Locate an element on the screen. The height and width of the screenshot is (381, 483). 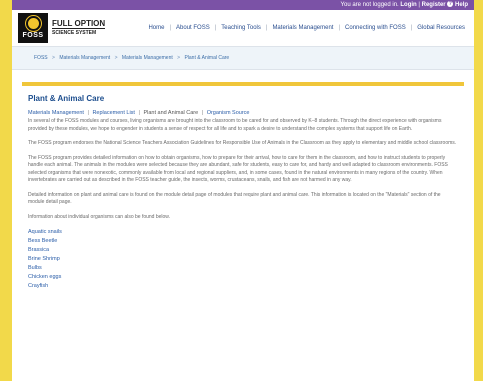
organism-link-brassica: Brassica is located at coordinates (243, 250).